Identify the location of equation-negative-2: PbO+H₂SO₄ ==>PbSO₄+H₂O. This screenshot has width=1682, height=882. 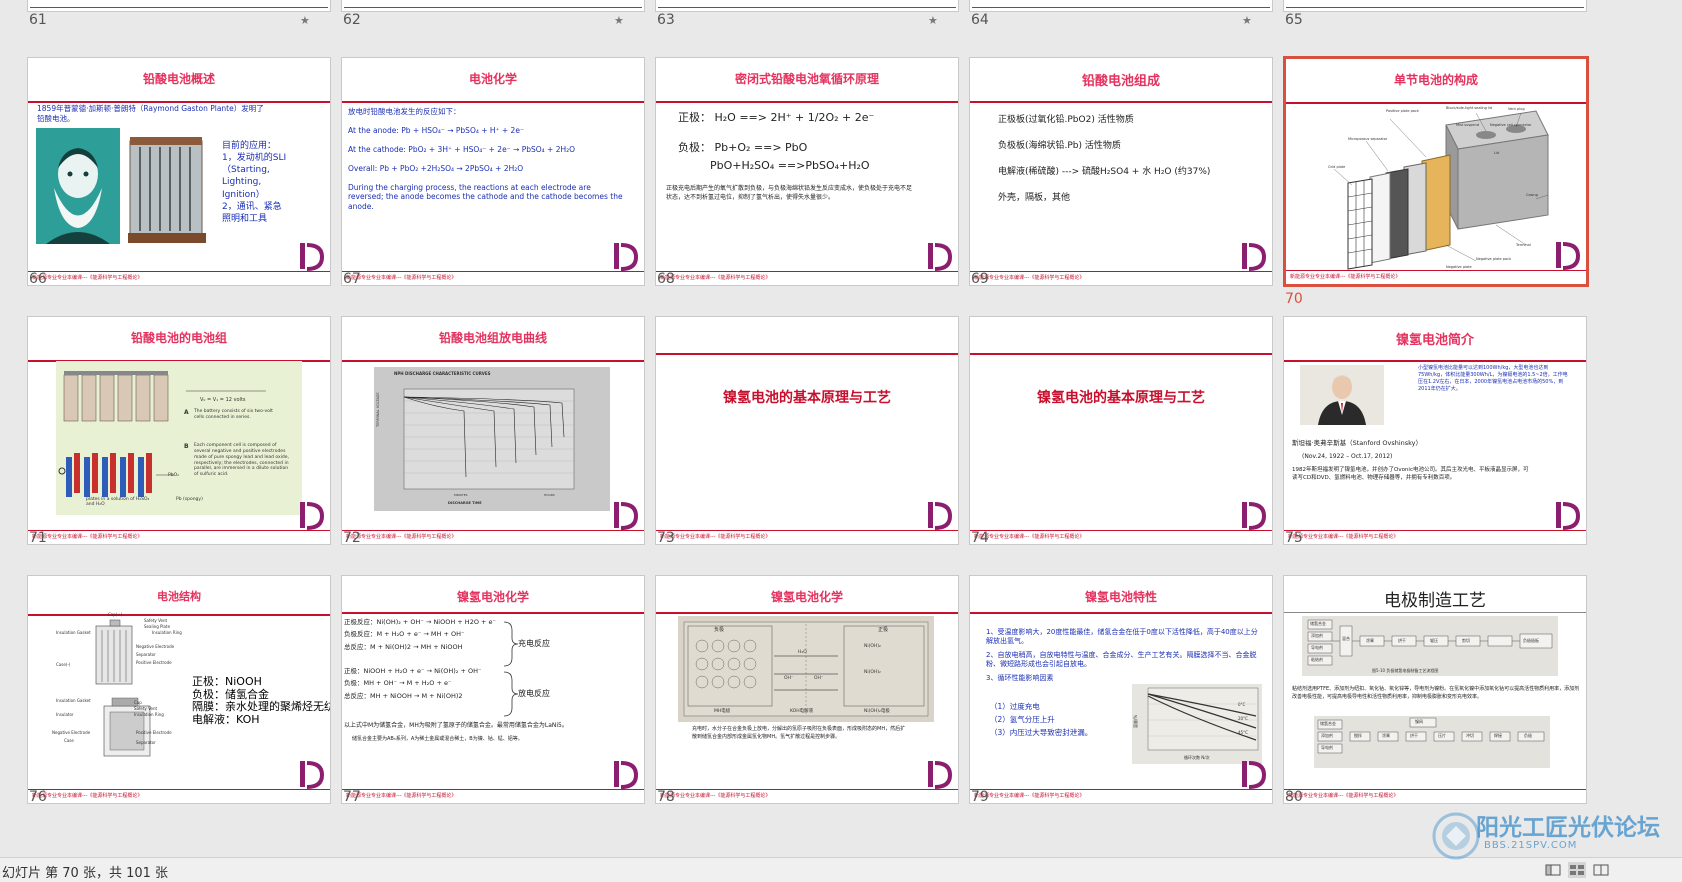
(790, 165).